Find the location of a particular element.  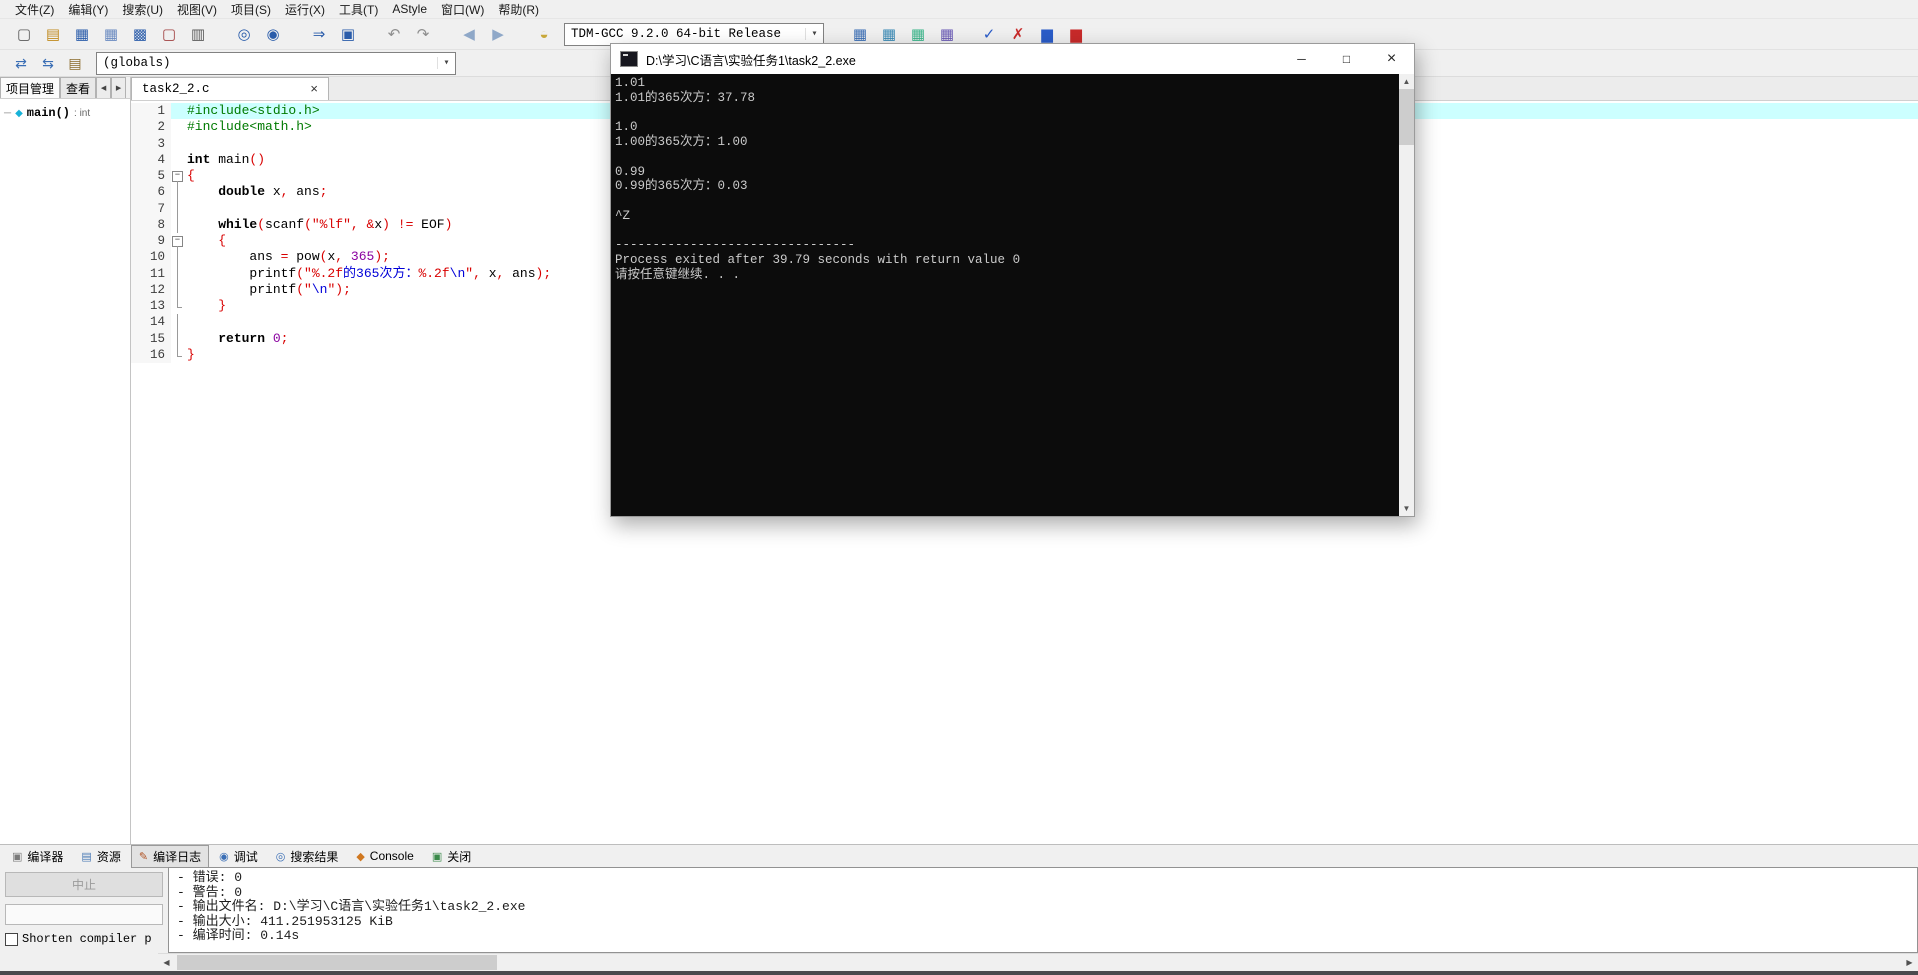

comment-balloon-icon: ◒ is located at coordinates (544, 34).